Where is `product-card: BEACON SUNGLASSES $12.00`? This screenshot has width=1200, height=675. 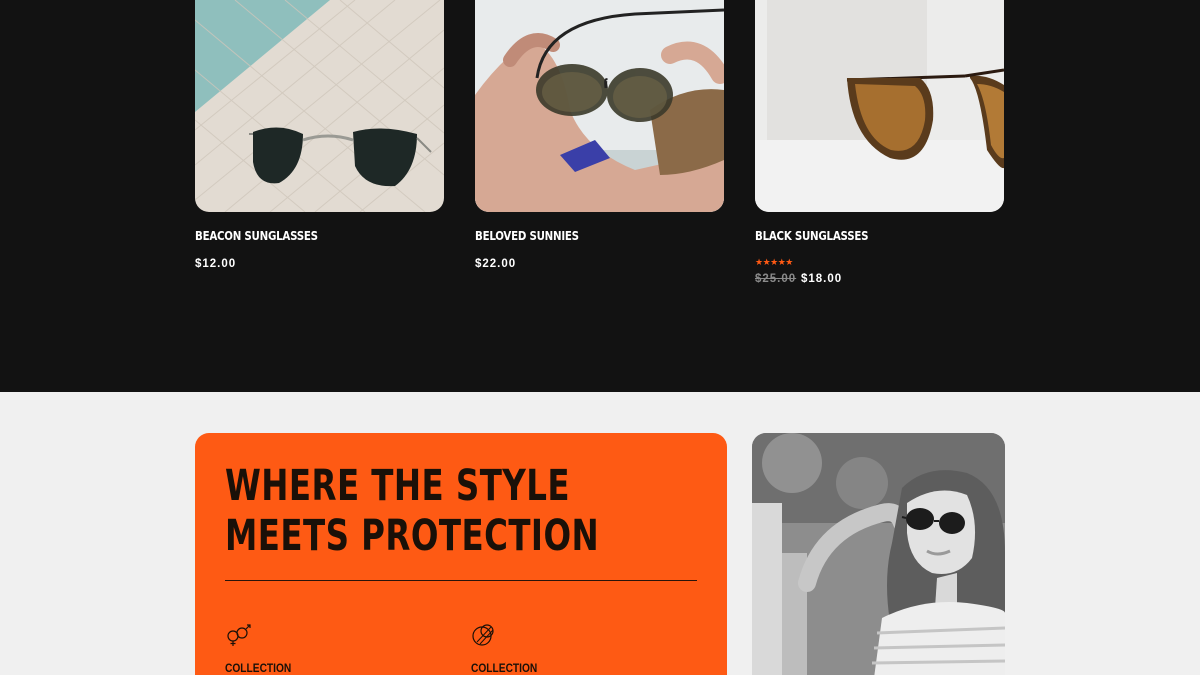
product-card: BEACON SUNGLASSES $12.00 is located at coordinates (319, 135).